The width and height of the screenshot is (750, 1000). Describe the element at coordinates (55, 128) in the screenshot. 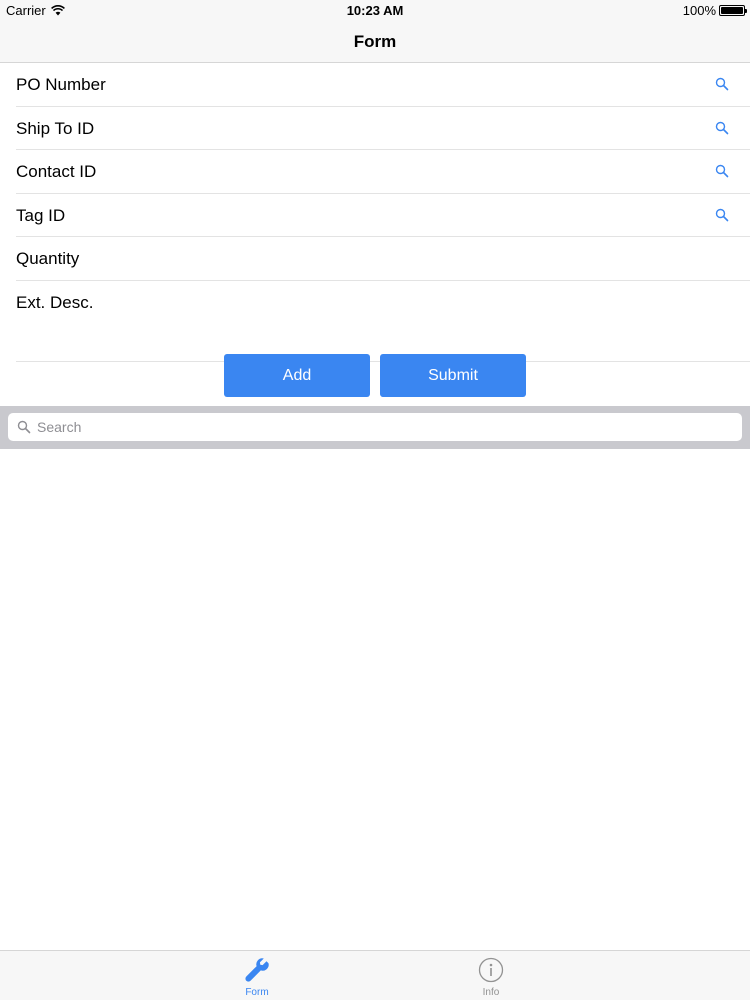

I see `row-label: Ship To ID` at that location.